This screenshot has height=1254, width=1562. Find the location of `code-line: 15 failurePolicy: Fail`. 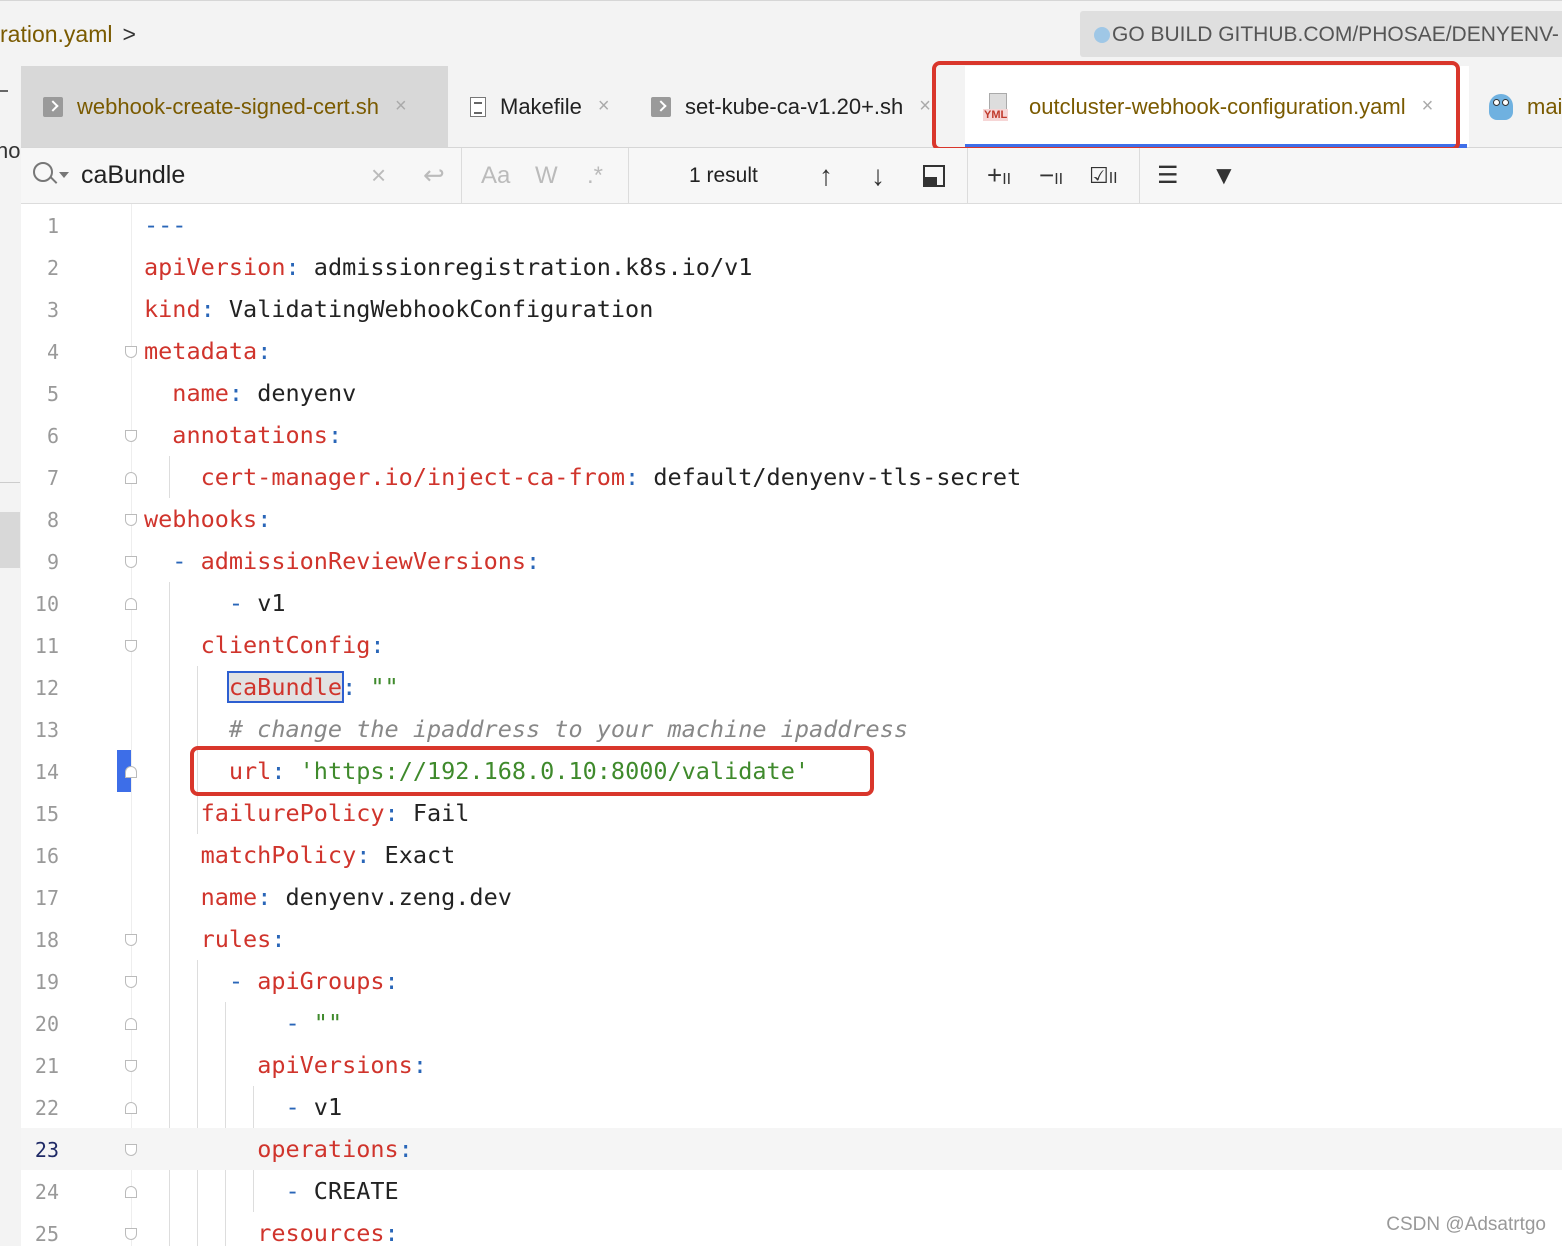

code-line: 15 failurePolicy: Fail is located at coordinates (791, 813).